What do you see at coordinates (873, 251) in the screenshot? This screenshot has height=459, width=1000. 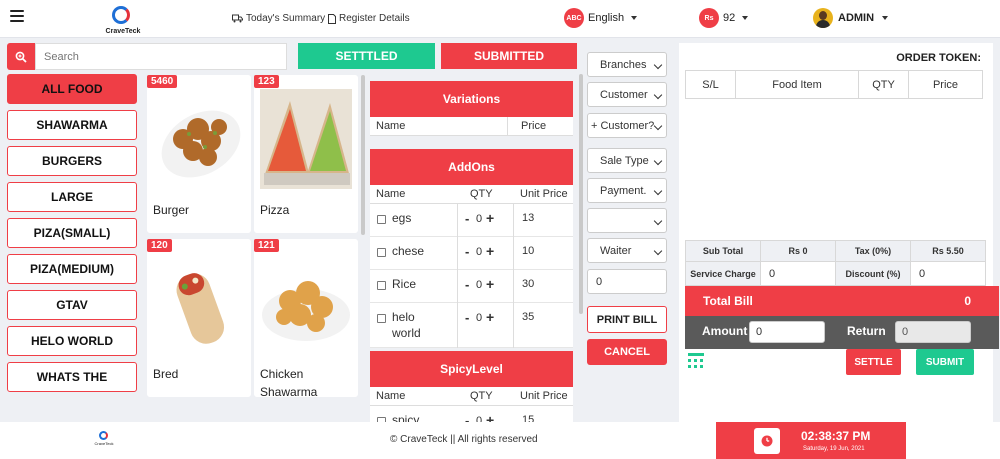 I see `tax-label: Tax (0%)` at bounding box center [873, 251].